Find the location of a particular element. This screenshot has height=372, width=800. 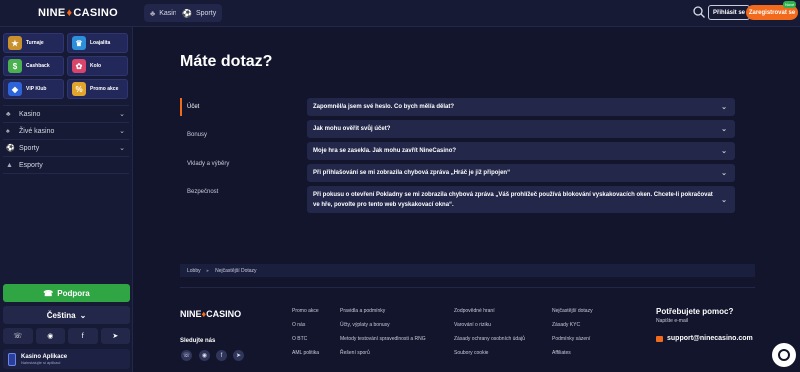

support-email: support@ninecasino.com is located at coordinates (710, 338).